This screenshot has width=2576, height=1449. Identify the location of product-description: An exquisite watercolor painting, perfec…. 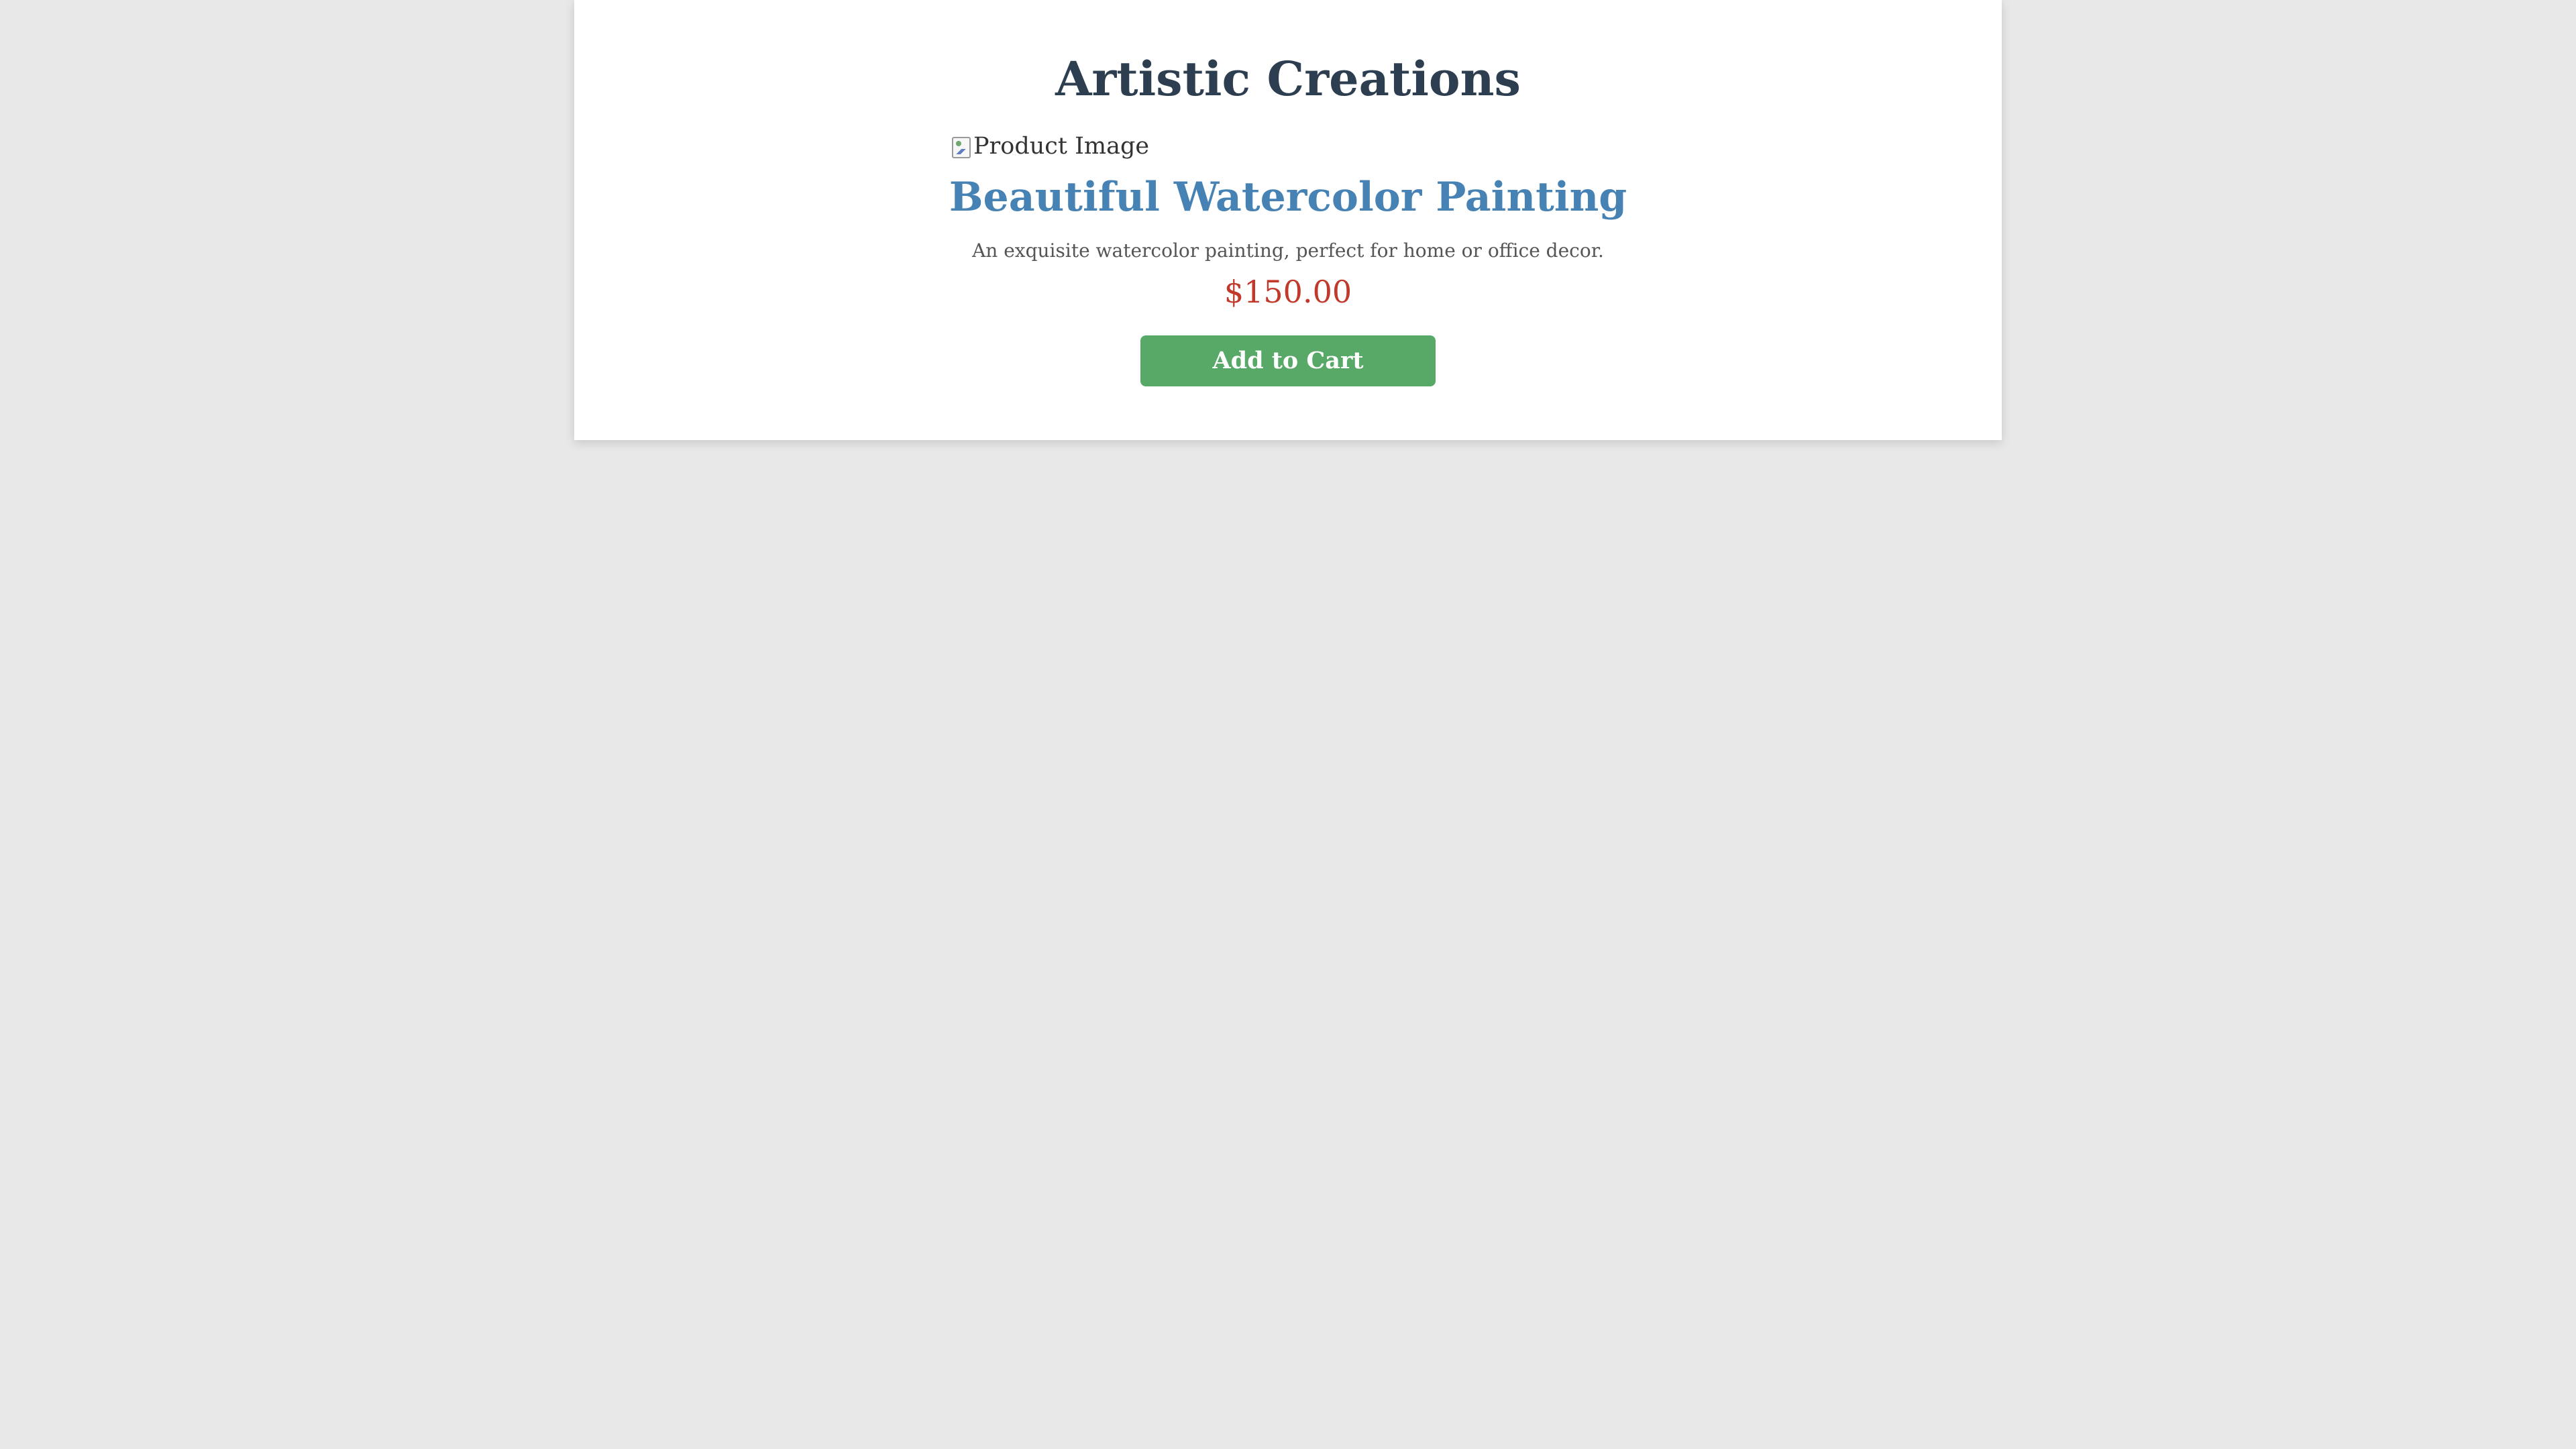
(1288, 250).